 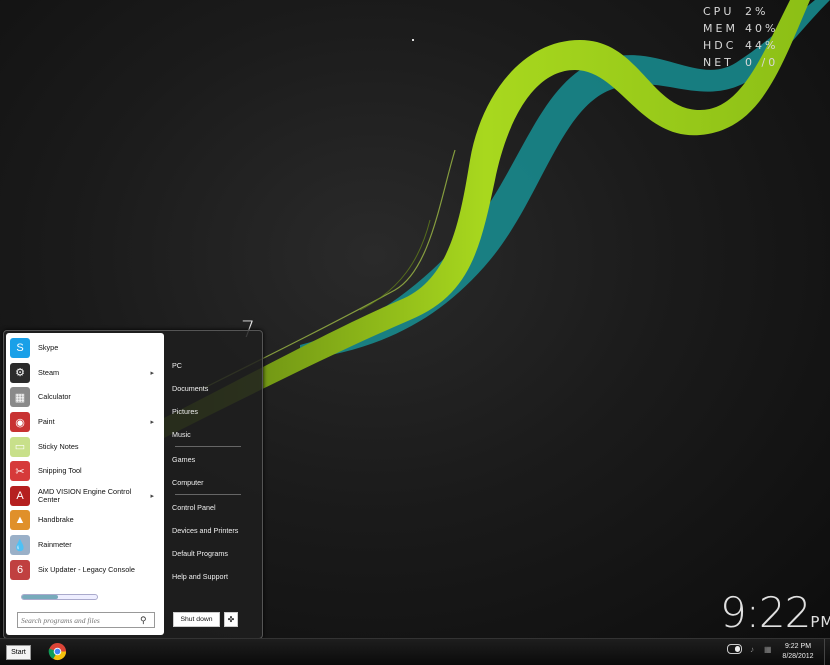 I want to click on skype-icon: S, so click(x=20, y=348).